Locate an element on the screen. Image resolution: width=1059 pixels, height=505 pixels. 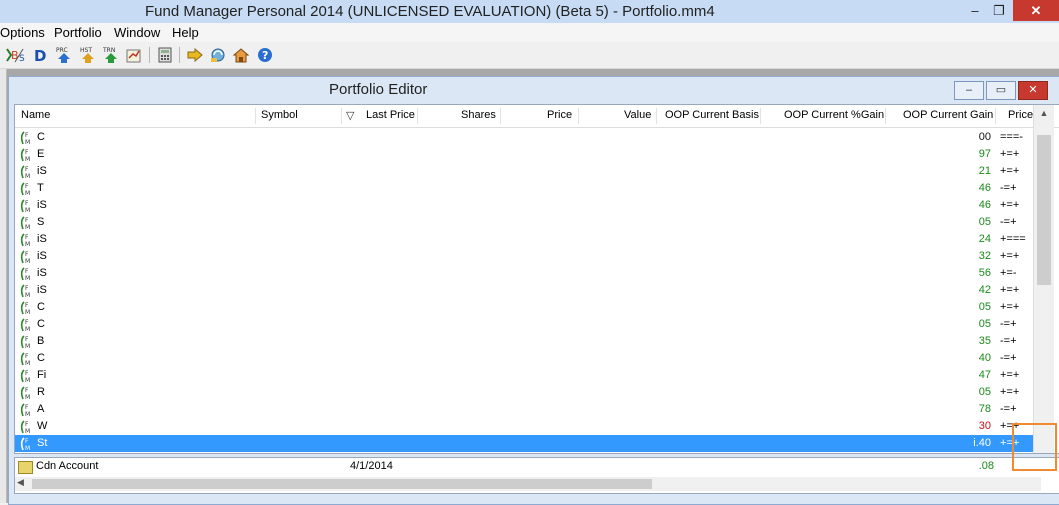
fund-name: C is located at coordinates (41, 358).